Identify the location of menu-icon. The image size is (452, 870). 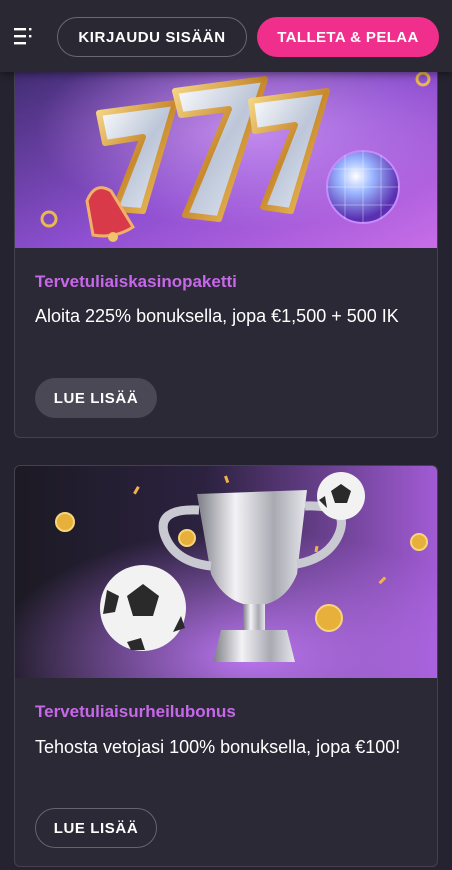
(23, 36).